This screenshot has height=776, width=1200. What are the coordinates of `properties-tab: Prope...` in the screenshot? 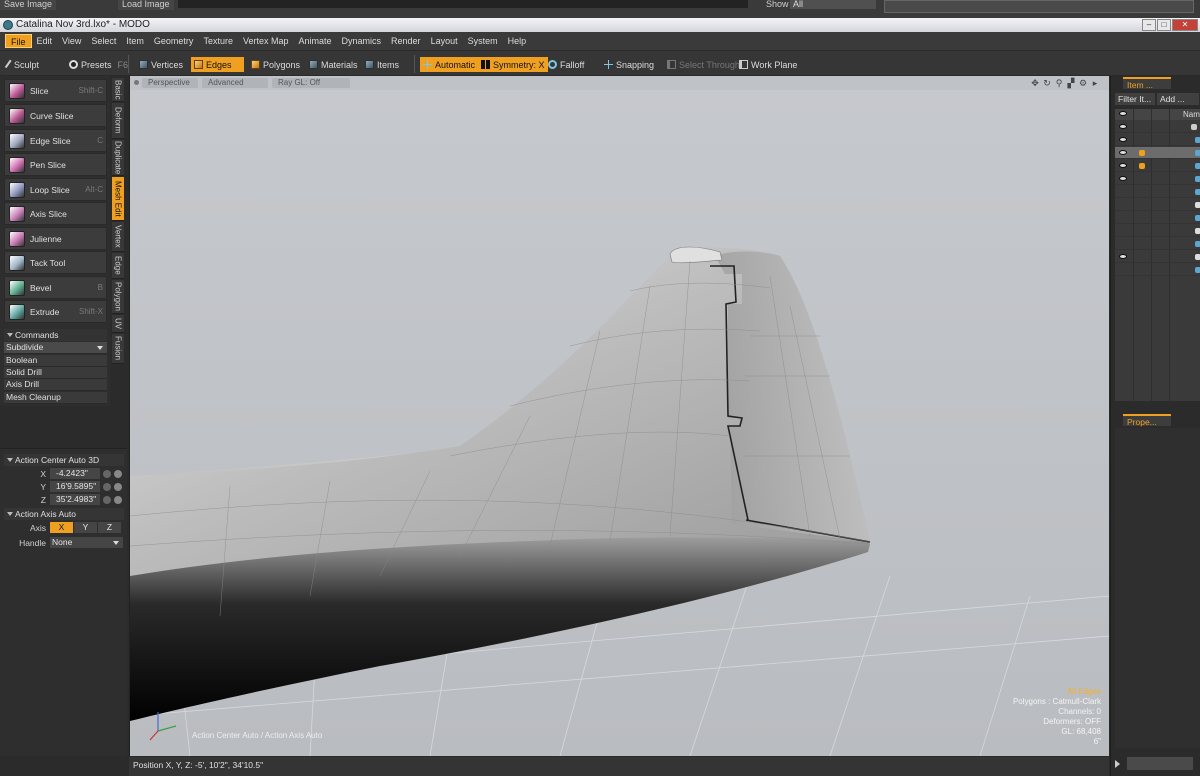 It's located at (1147, 420).